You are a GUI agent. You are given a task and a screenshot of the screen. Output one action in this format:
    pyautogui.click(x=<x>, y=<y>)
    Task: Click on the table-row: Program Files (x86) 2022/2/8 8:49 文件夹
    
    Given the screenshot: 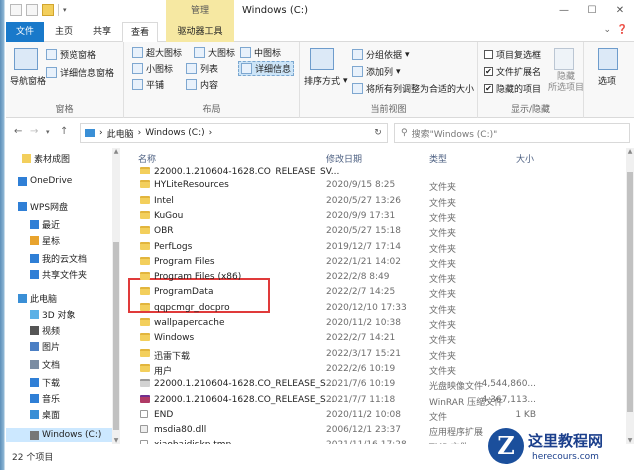 What is the action you would take?
    pyautogui.click(x=376, y=278)
    